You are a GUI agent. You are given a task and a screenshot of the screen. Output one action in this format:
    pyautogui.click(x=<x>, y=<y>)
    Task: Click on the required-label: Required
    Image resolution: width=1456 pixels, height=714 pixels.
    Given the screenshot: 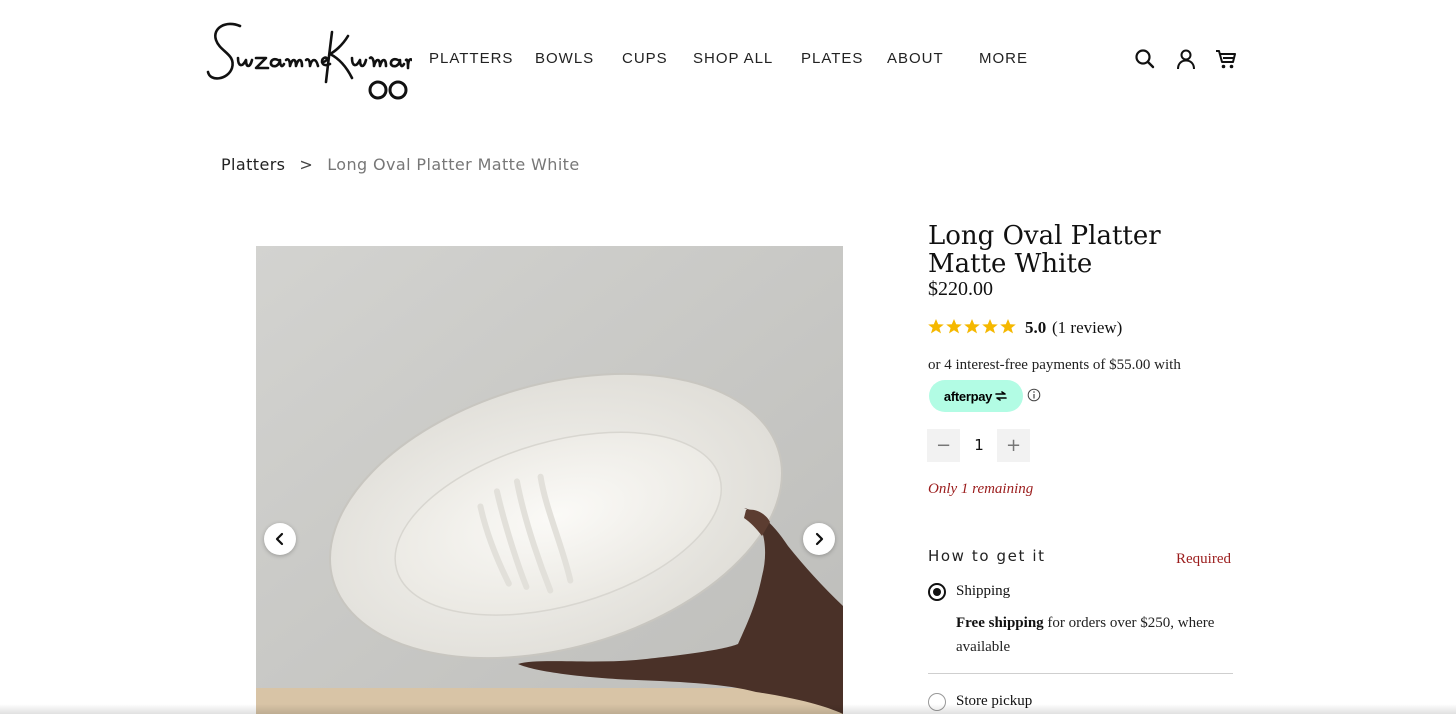 What is the action you would take?
    pyautogui.click(x=1203, y=559)
    